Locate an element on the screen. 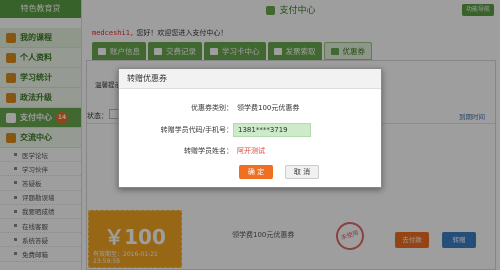 Image resolution: width=500 pixels, height=270 pixels. recipient-code-label: 转赠学员代码/手机号： is located at coordinates (196, 130).